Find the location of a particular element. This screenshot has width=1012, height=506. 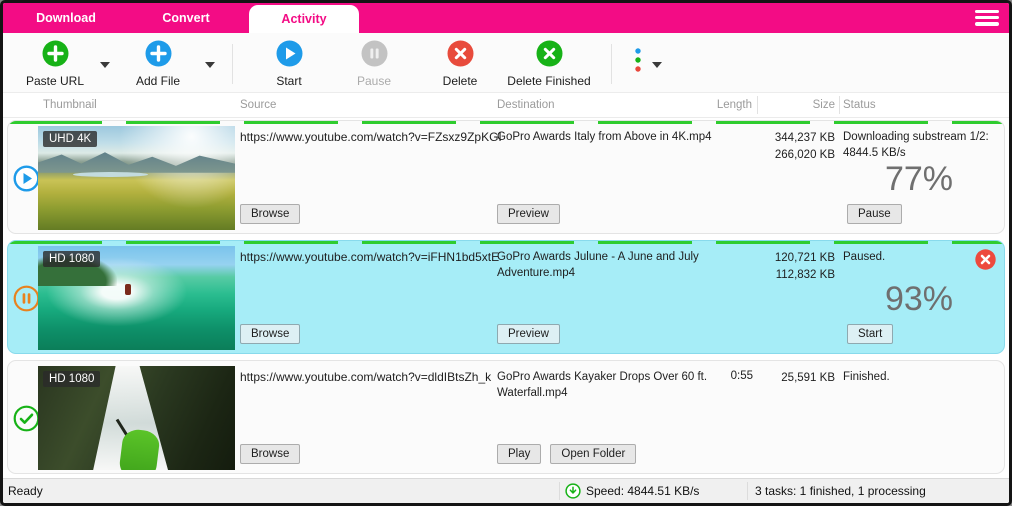

play-circle-icon is located at coordinates (26, 178).